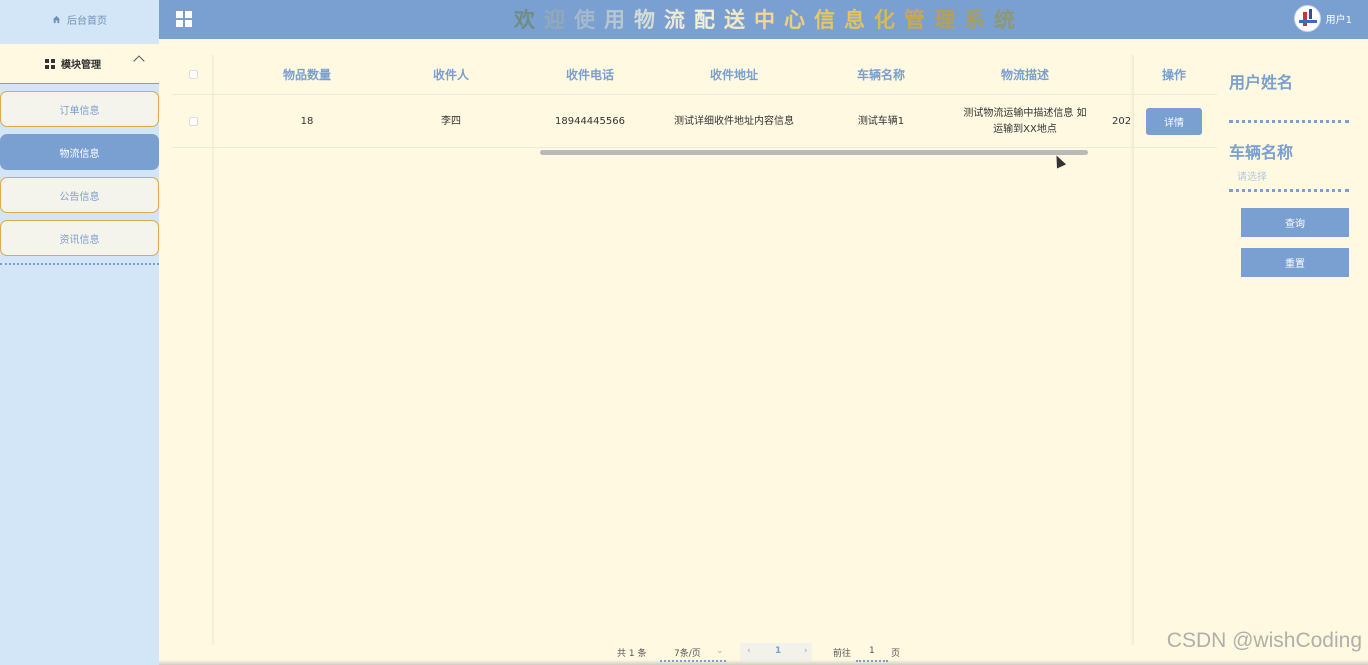 The width and height of the screenshot is (1368, 665). I want to click on sidebar-item-logistics: 物流信息, so click(79, 152).